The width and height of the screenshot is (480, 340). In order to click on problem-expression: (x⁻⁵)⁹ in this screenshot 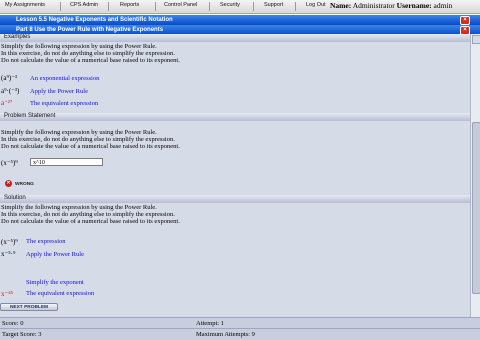, I will do `click(9, 163)`.